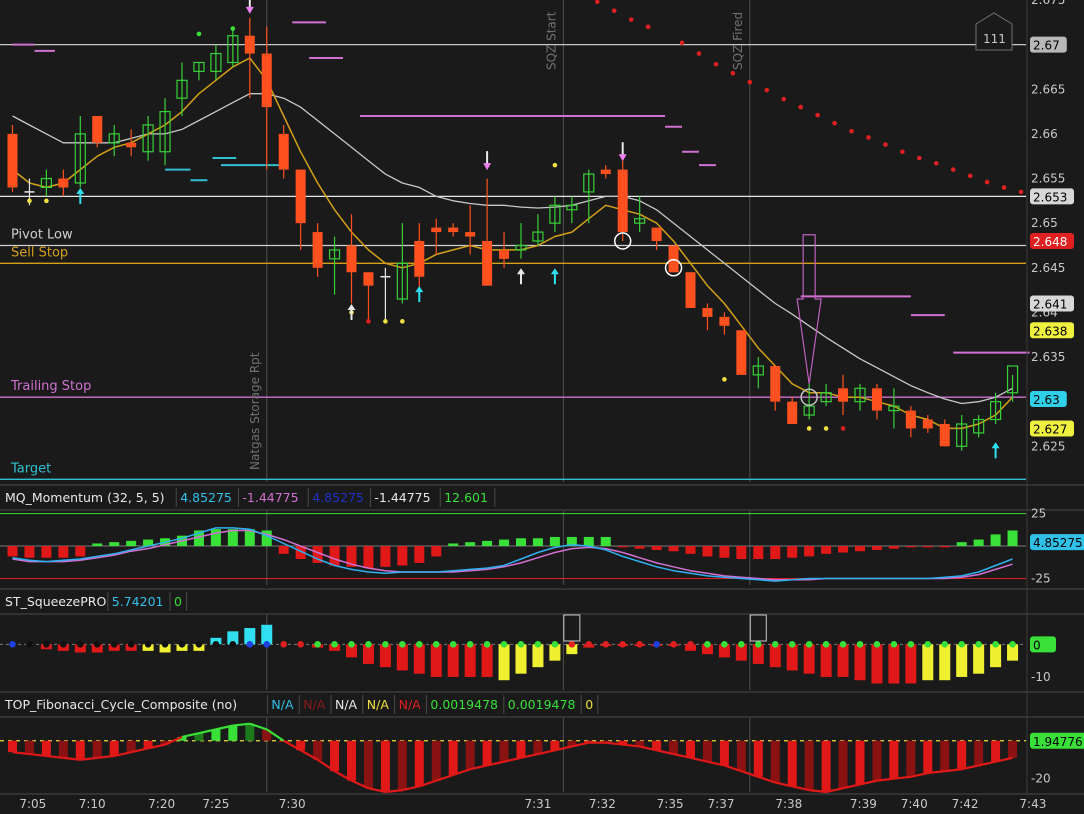  What do you see at coordinates (1037, 645) in the screenshot?
I see `squeeze-value-label-text: 0` at bounding box center [1037, 645].